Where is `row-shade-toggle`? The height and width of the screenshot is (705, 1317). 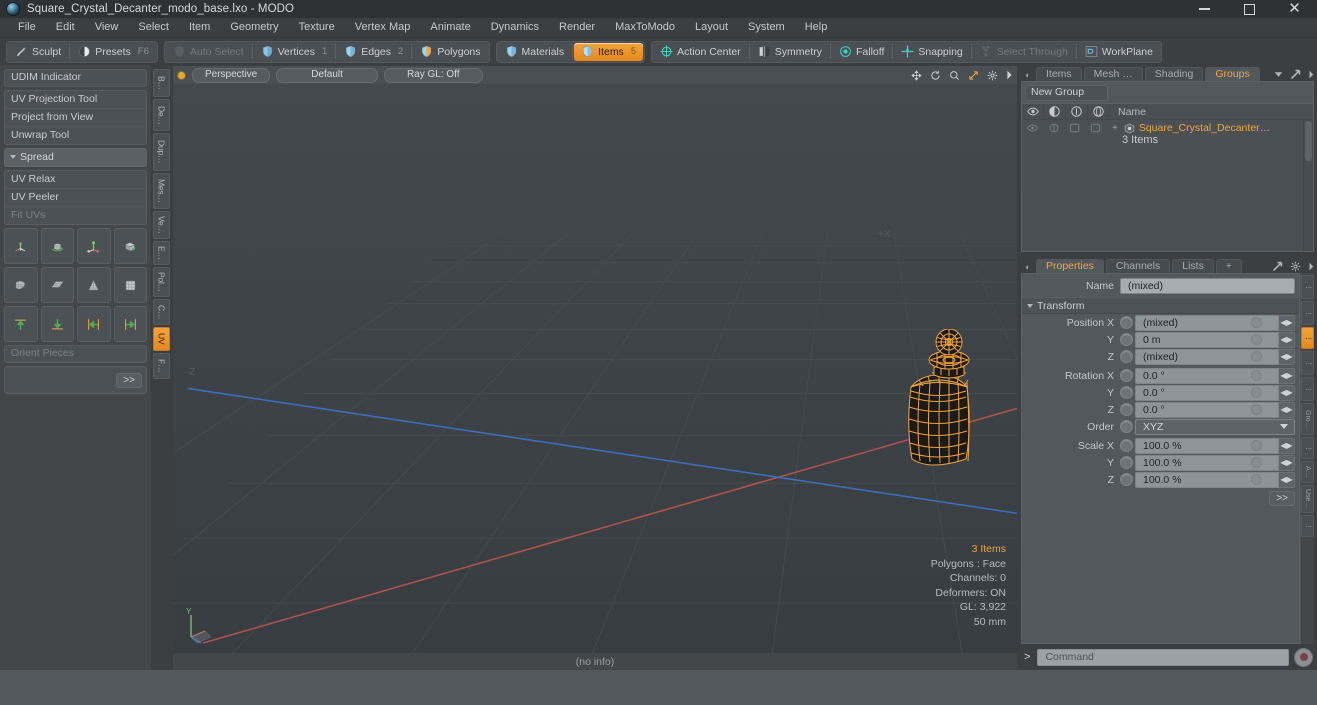 row-shade-toggle is located at coordinates (1074, 128).